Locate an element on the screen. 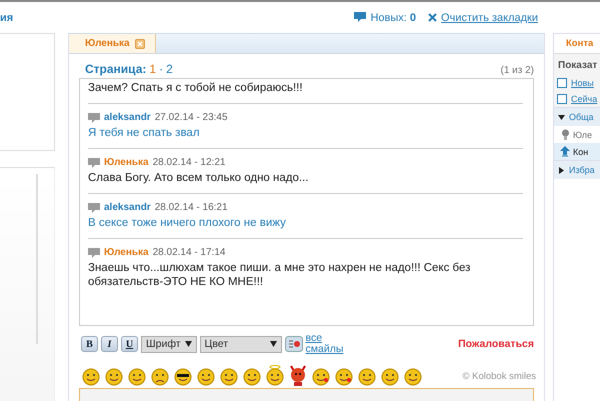 Image resolution: width=600 pixels, height=401 pixels. devil-icon is located at coordinates (298, 375).